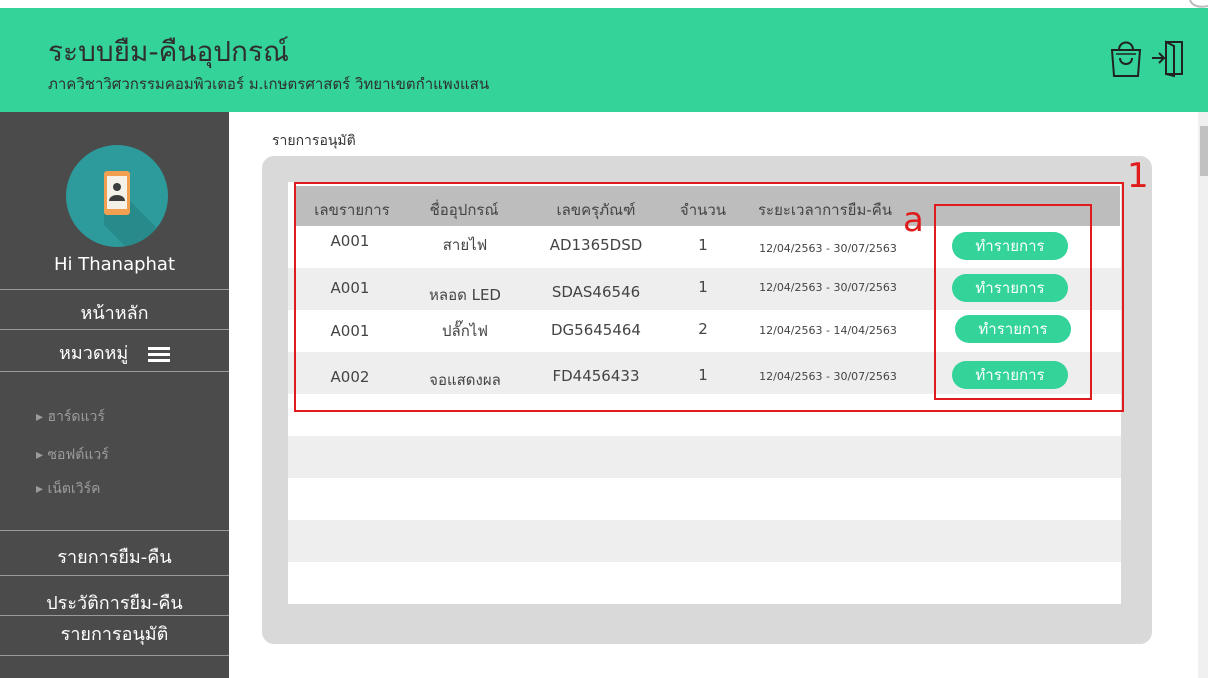 This screenshot has width=1208, height=678. I want to click on annotation-label-1: 1, so click(1138, 176).